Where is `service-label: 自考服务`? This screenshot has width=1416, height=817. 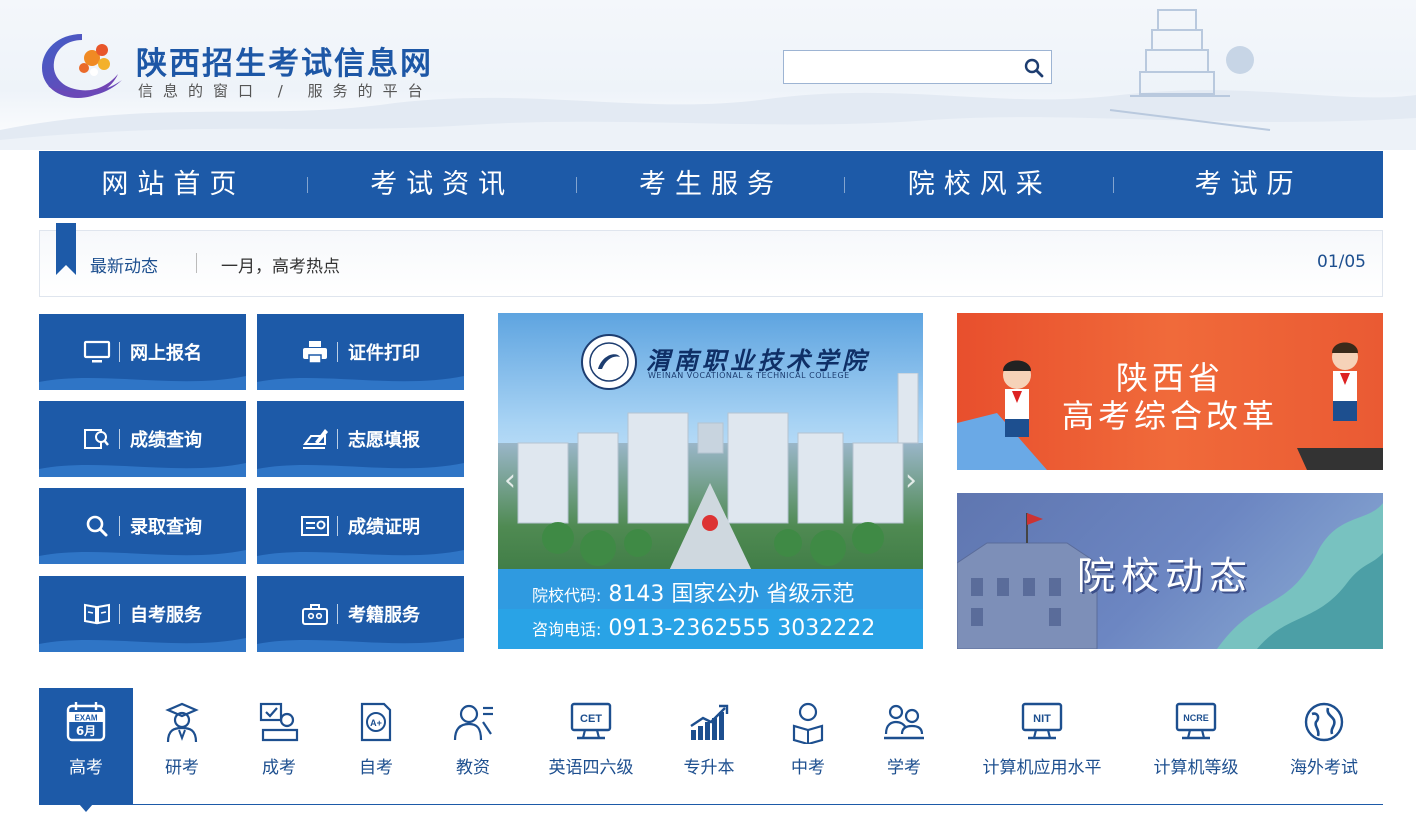 service-label: 自考服务 is located at coordinates (166, 615).